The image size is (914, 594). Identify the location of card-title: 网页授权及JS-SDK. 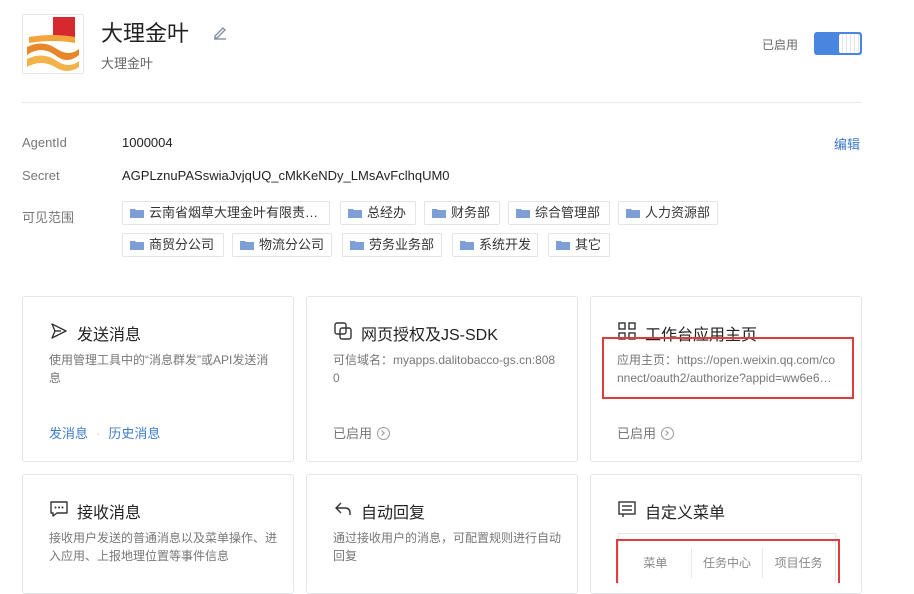
(429, 335).